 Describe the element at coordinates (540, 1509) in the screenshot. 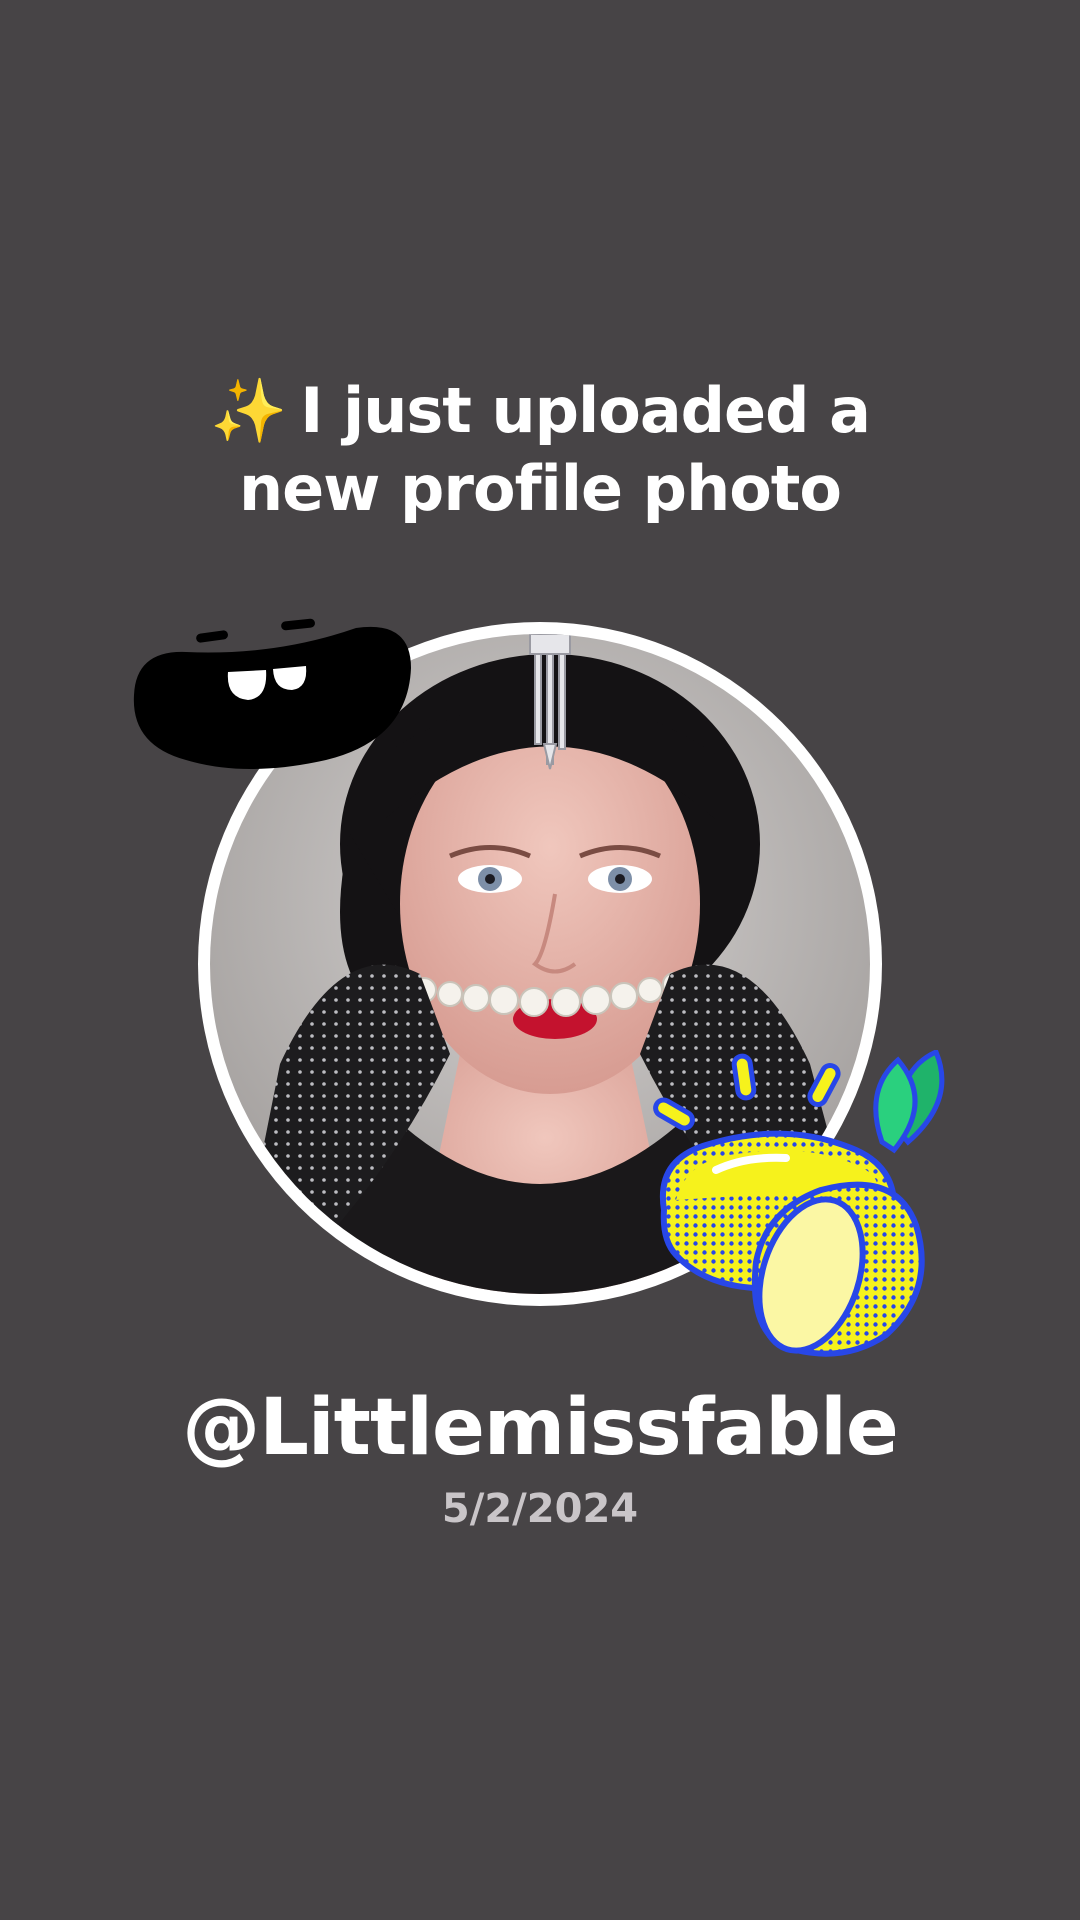

I see `post-date: 5/2/2024` at that location.